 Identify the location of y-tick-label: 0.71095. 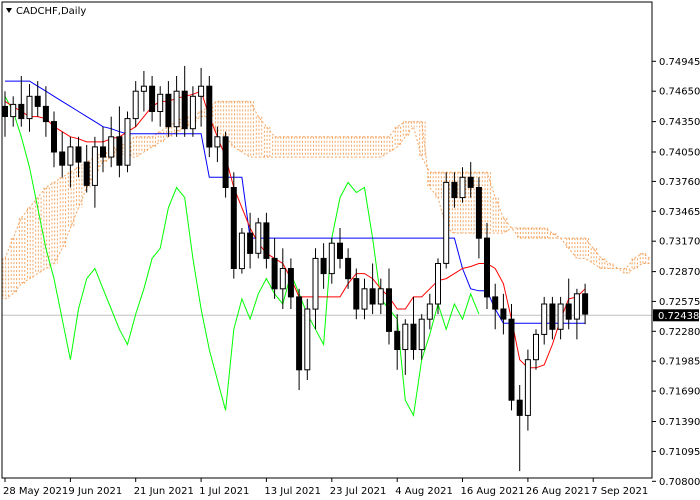
(679, 452).